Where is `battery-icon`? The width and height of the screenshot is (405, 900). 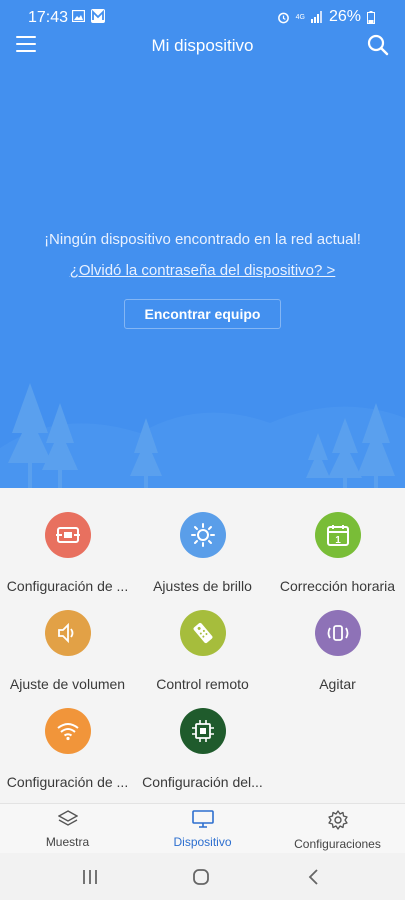 battery-icon is located at coordinates (371, 17).